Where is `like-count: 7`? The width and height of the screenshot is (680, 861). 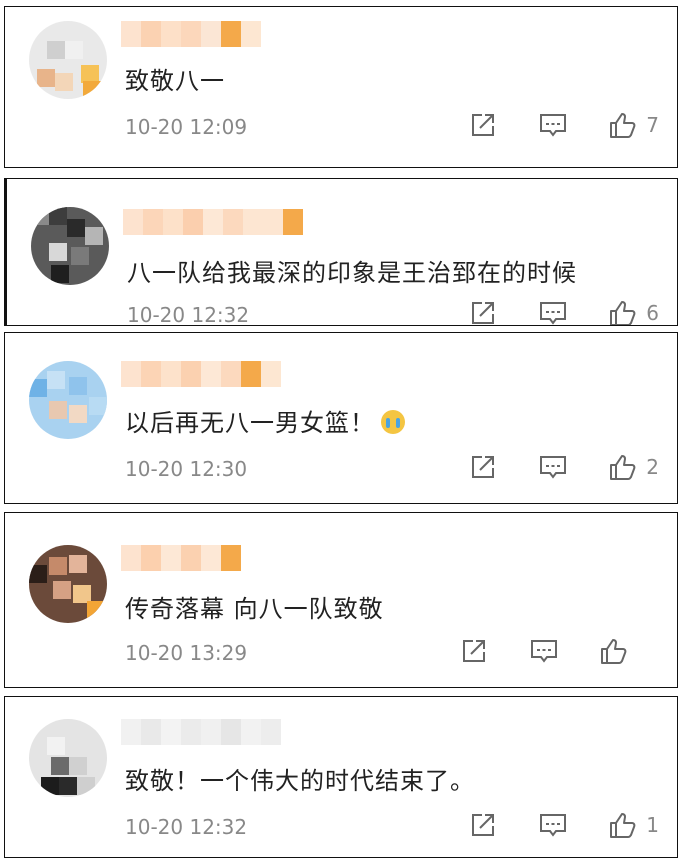 like-count: 7 is located at coordinates (652, 125).